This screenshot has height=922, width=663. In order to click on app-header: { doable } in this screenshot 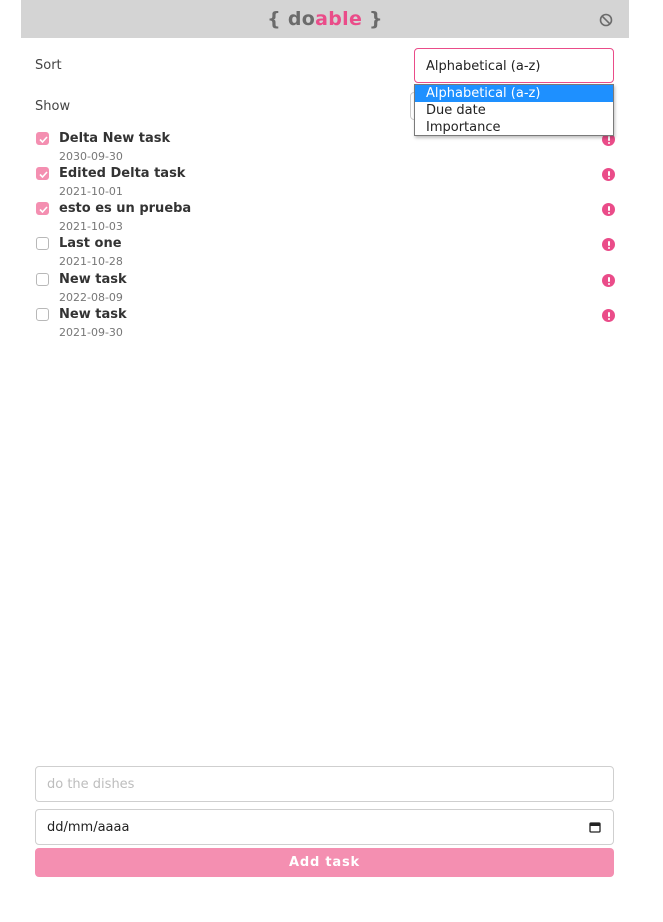, I will do `click(325, 19)`.